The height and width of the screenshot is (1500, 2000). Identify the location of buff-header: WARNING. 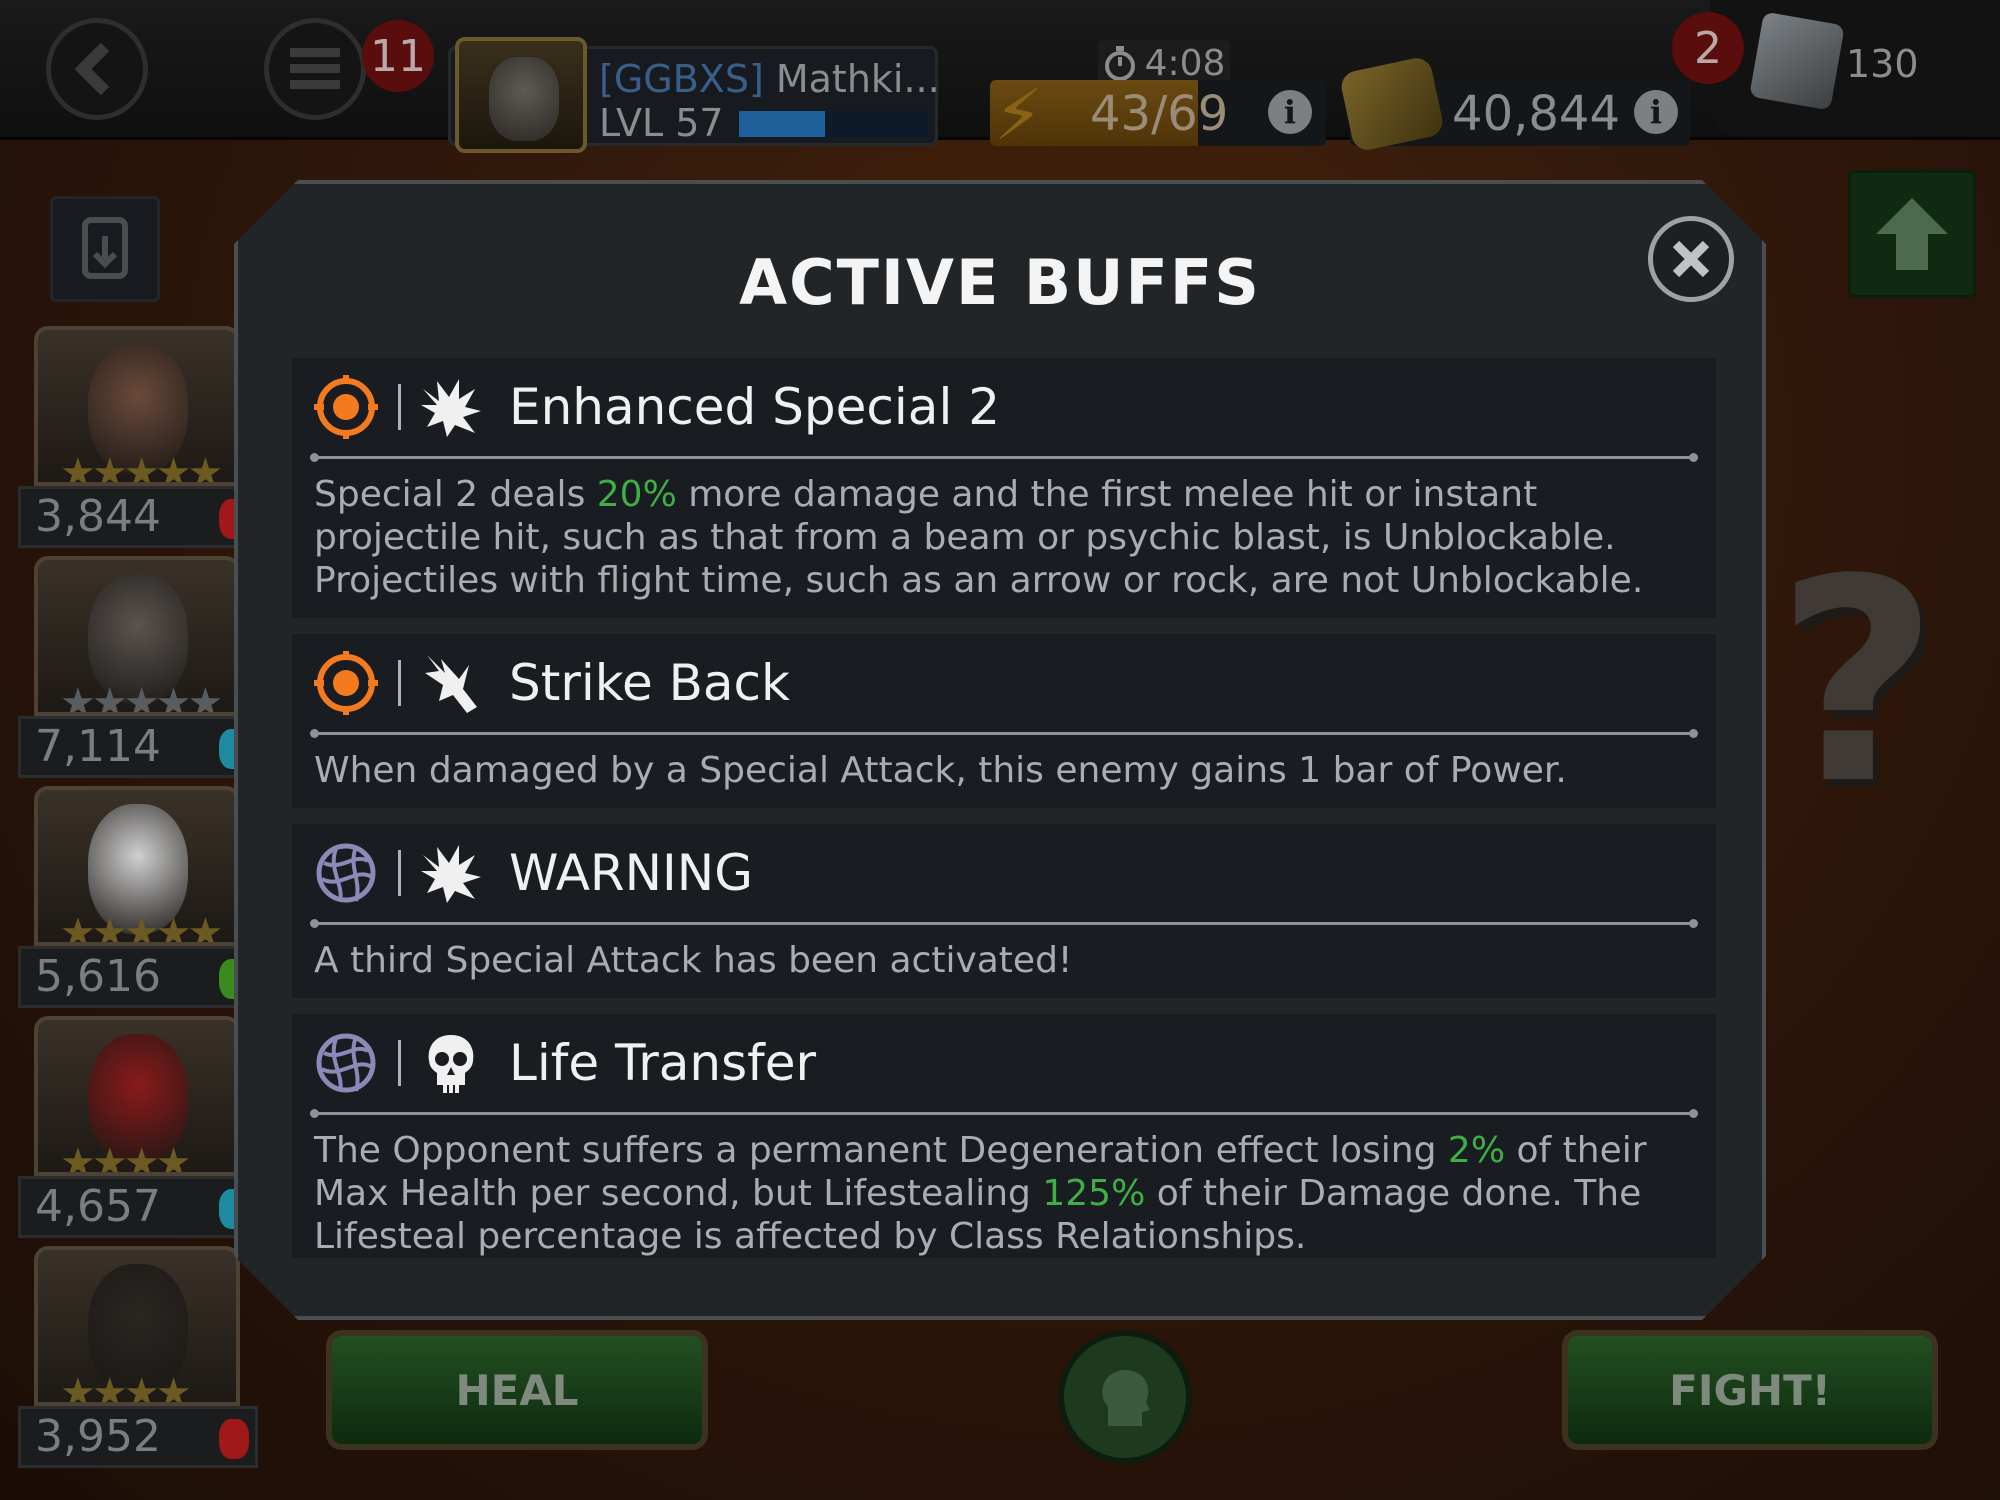
(1004, 873).